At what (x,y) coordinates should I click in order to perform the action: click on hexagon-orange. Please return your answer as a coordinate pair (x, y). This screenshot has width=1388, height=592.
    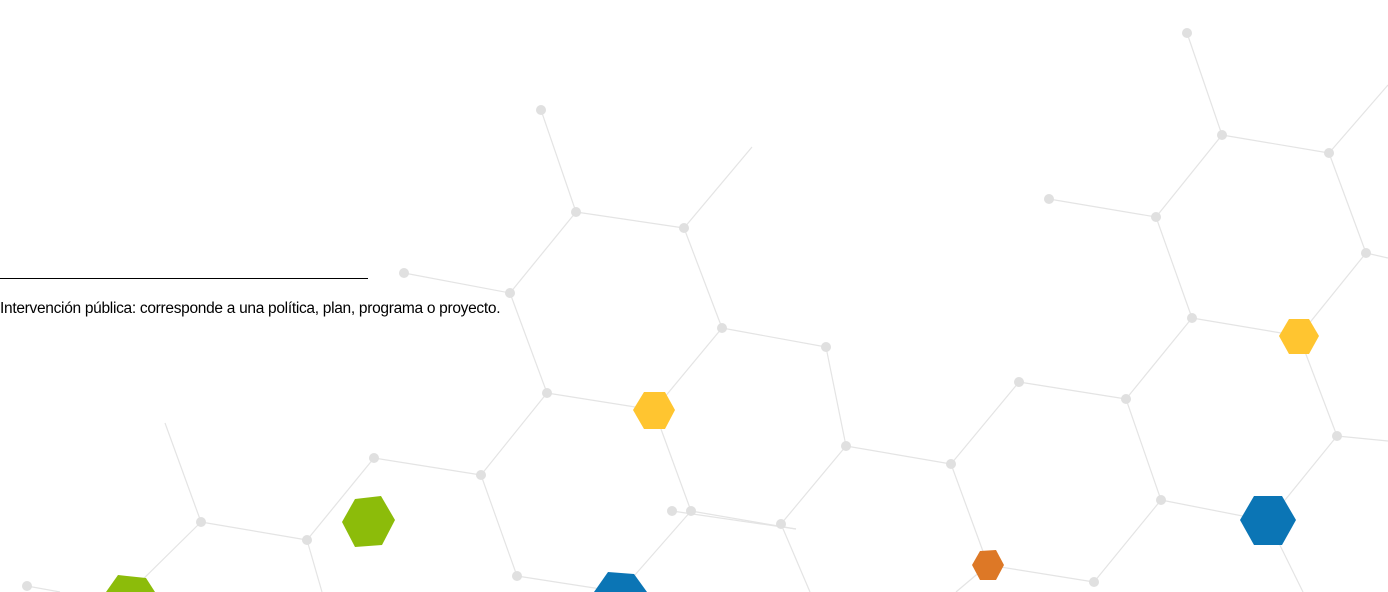
    Looking at the image, I should click on (988, 565).